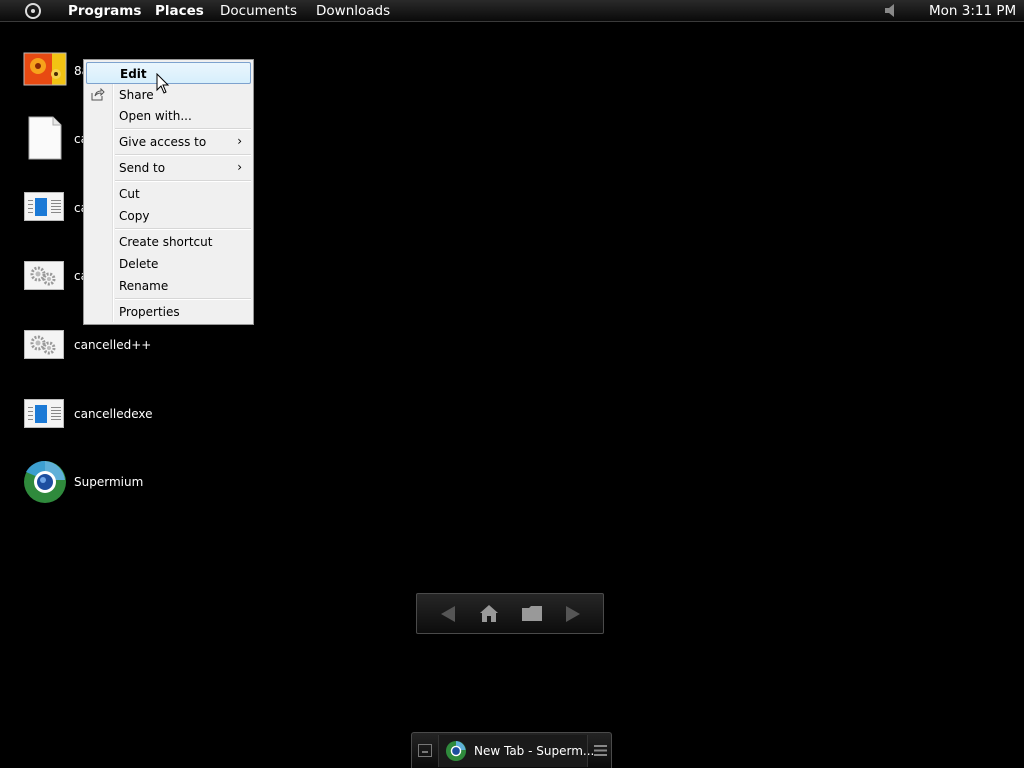  I want to click on menu-item-rename: Rename, so click(168, 286).